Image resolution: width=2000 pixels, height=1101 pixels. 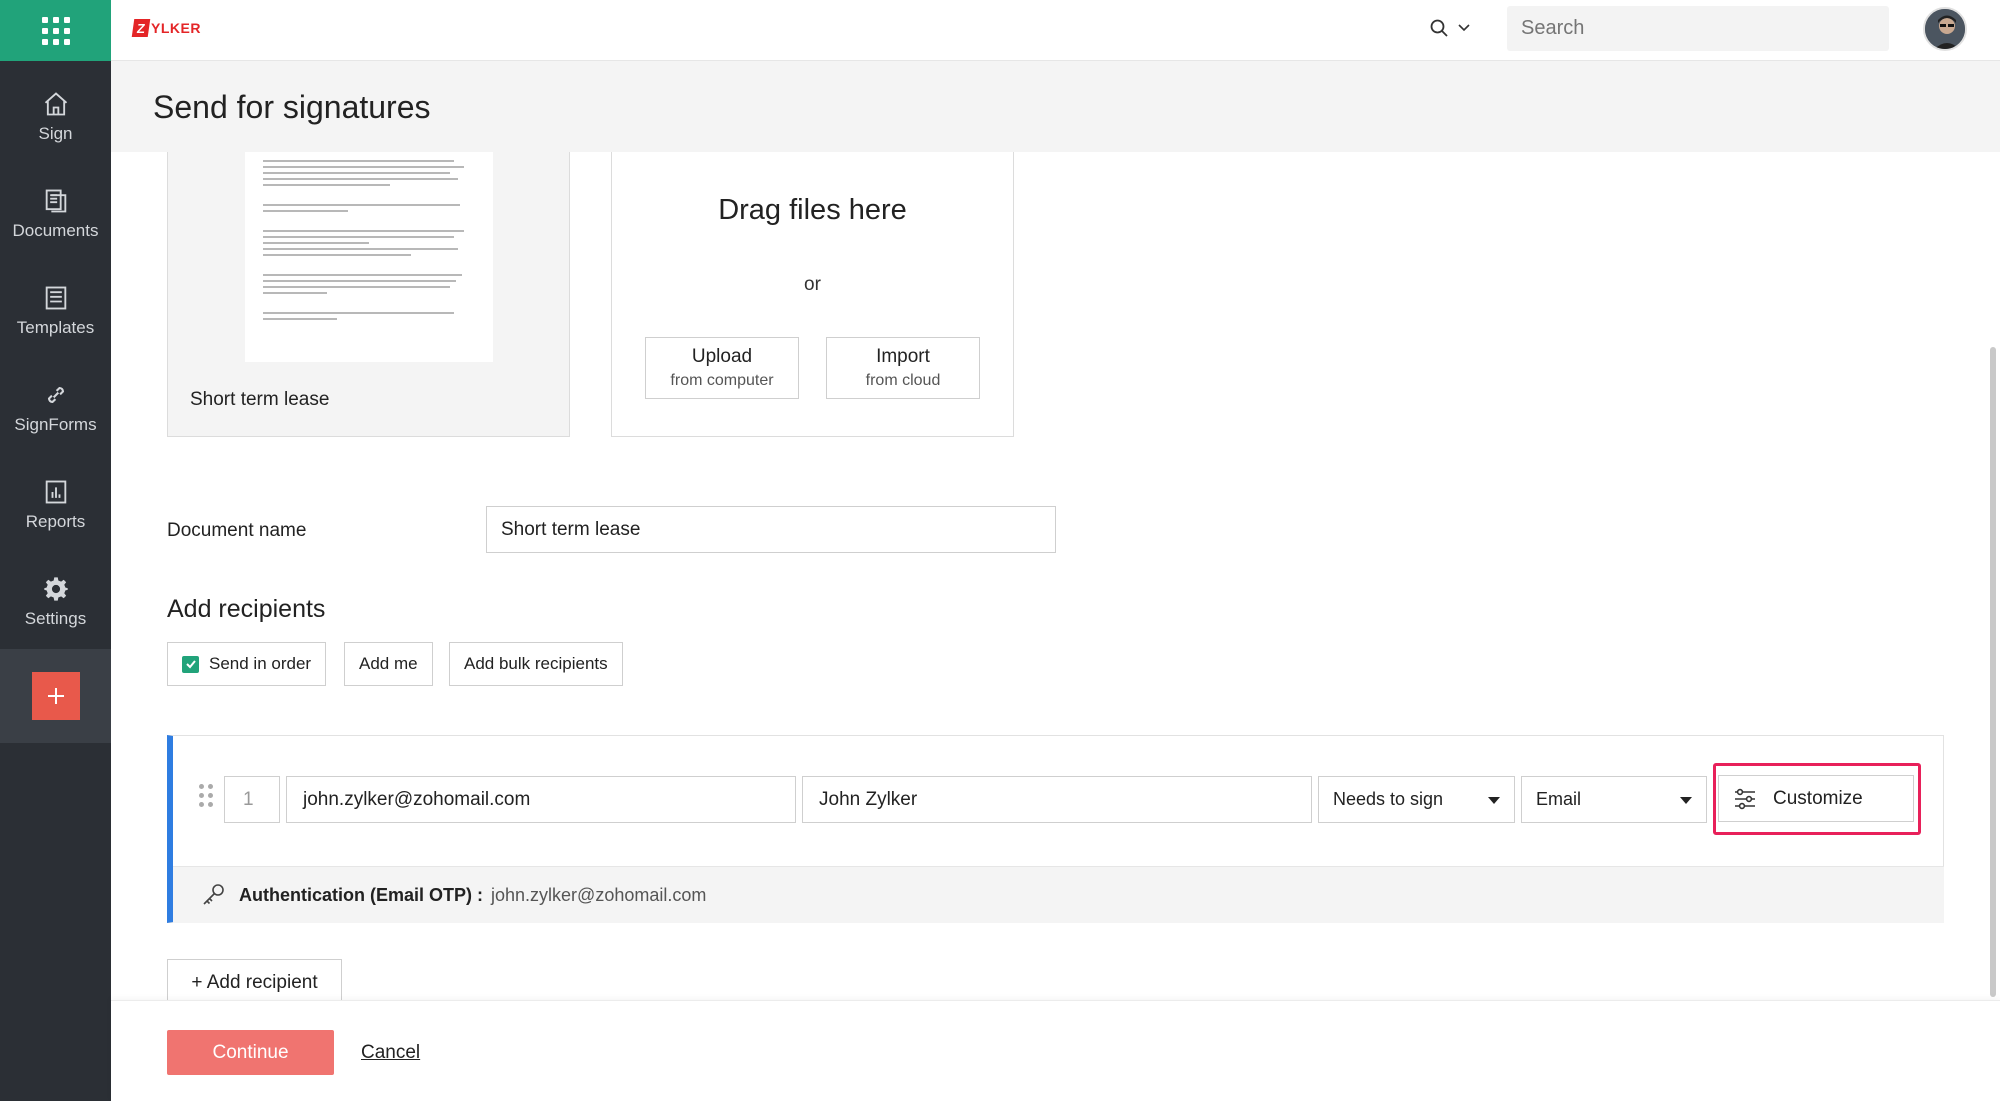 What do you see at coordinates (1614, 799) in the screenshot?
I see `recipient-delivery-select: Email` at bounding box center [1614, 799].